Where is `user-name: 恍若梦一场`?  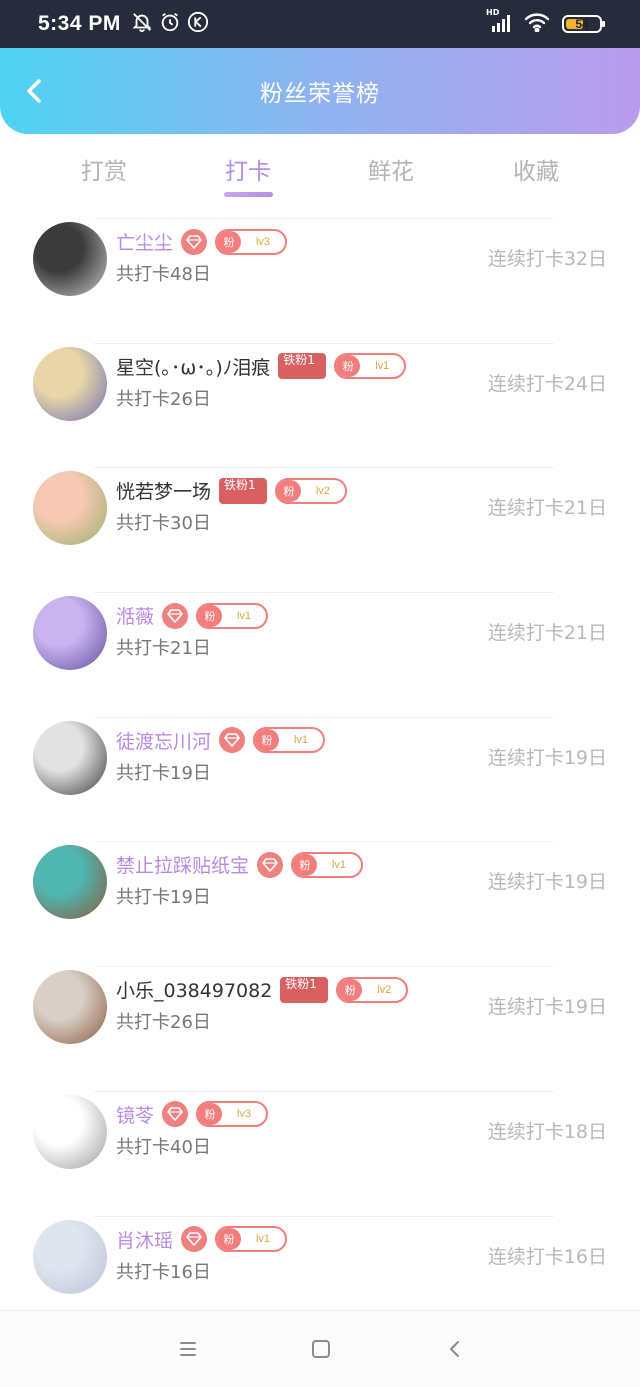 user-name: 恍若梦一场 is located at coordinates (163, 490).